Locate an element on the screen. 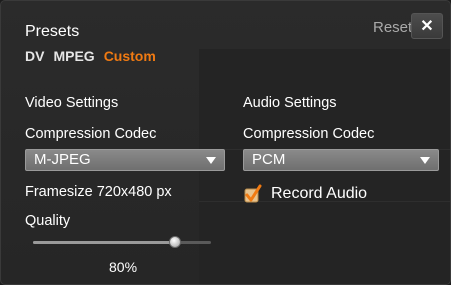 The width and height of the screenshot is (451, 285). close-icon: ✕ is located at coordinates (427, 26).